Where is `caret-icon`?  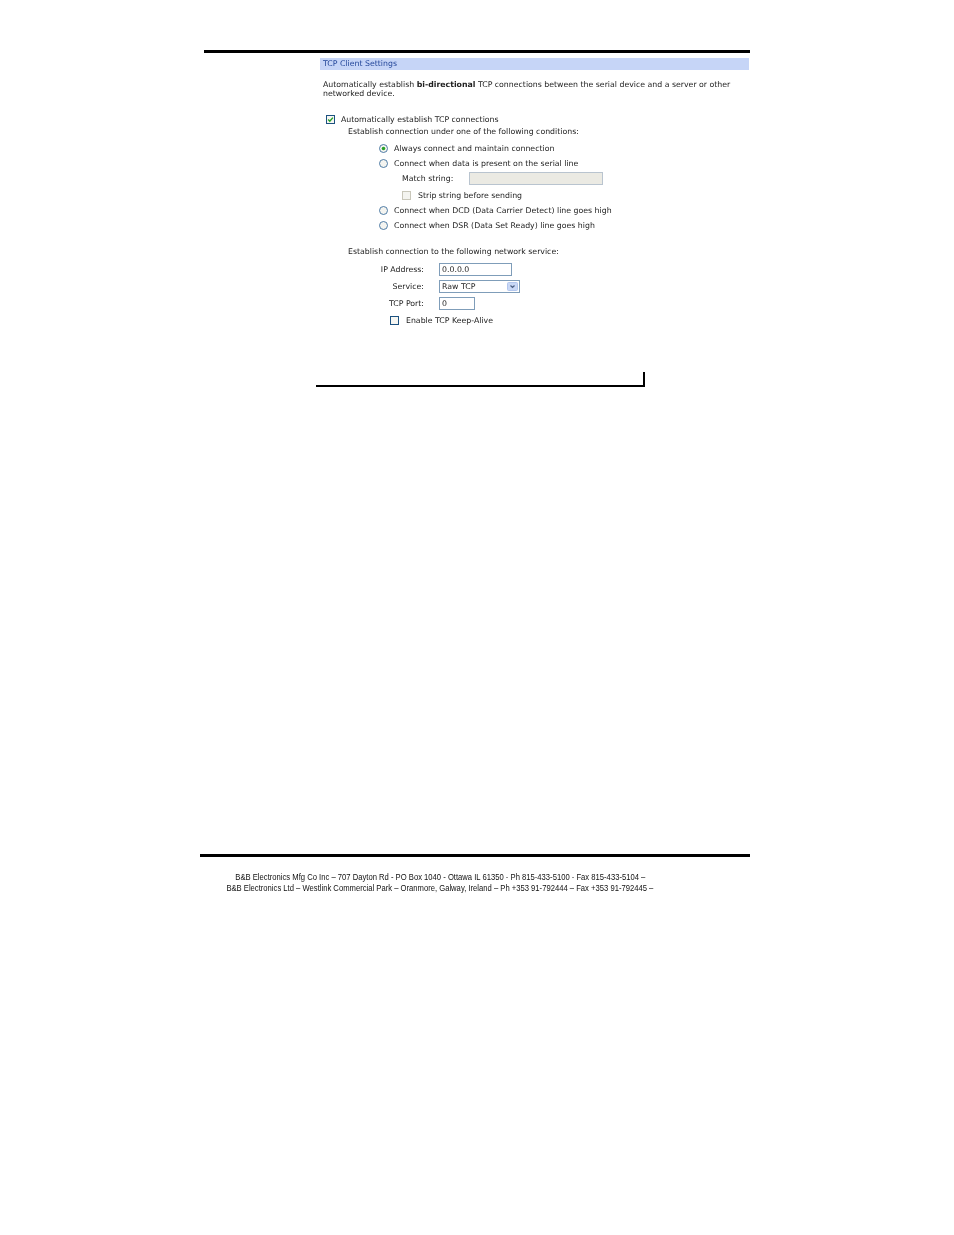
caret-icon is located at coordinates (512, 286).